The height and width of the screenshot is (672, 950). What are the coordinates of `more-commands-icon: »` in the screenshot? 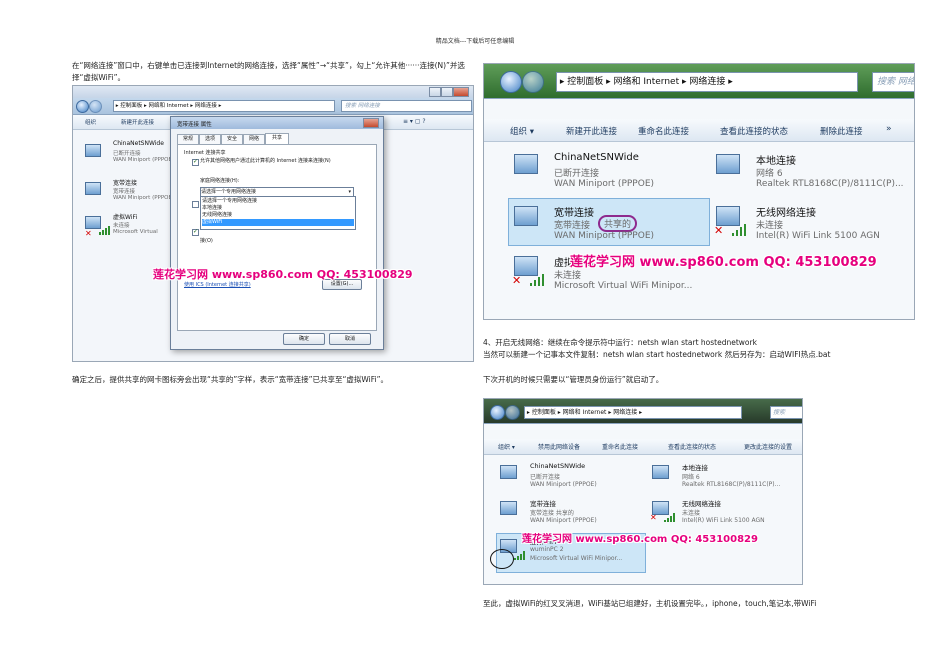 It's located at (889, 129).